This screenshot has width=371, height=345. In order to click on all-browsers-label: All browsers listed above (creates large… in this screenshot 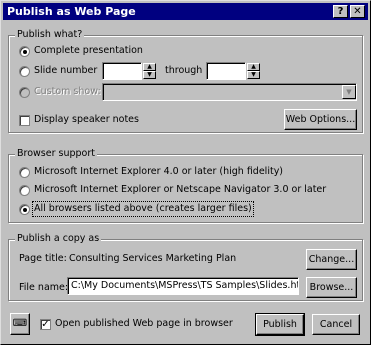, I will do `click(143, 209)`.